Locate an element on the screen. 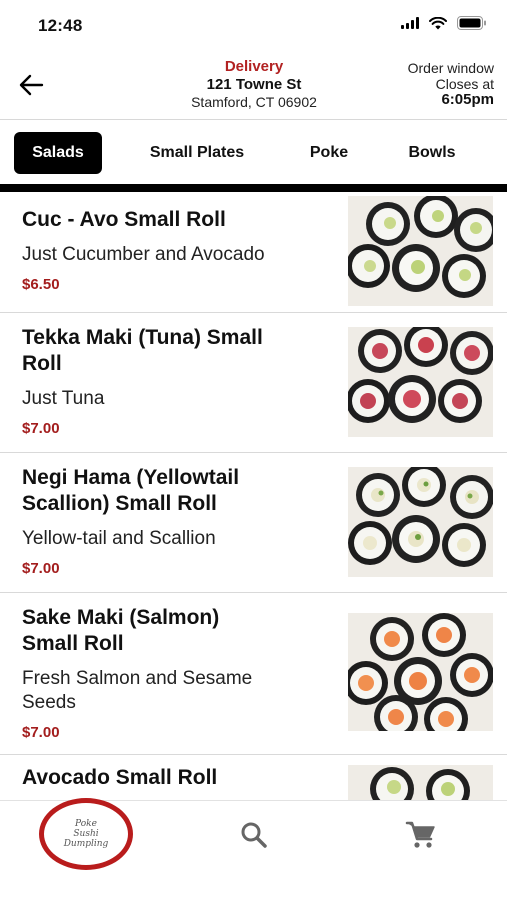  delivery-street: 121 Towne St is located at coordinates (254, 84).